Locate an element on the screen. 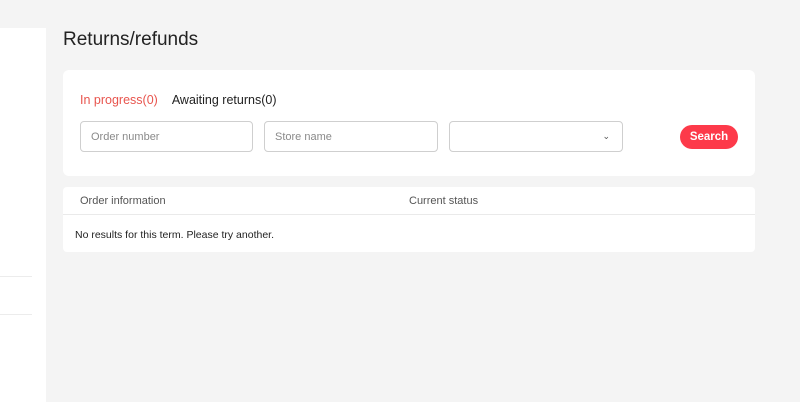 The height and width of the screenshot is (402, 800). status-tabs: In progress(0) Awaiting returns(0) is located at coordinates (178, 100).